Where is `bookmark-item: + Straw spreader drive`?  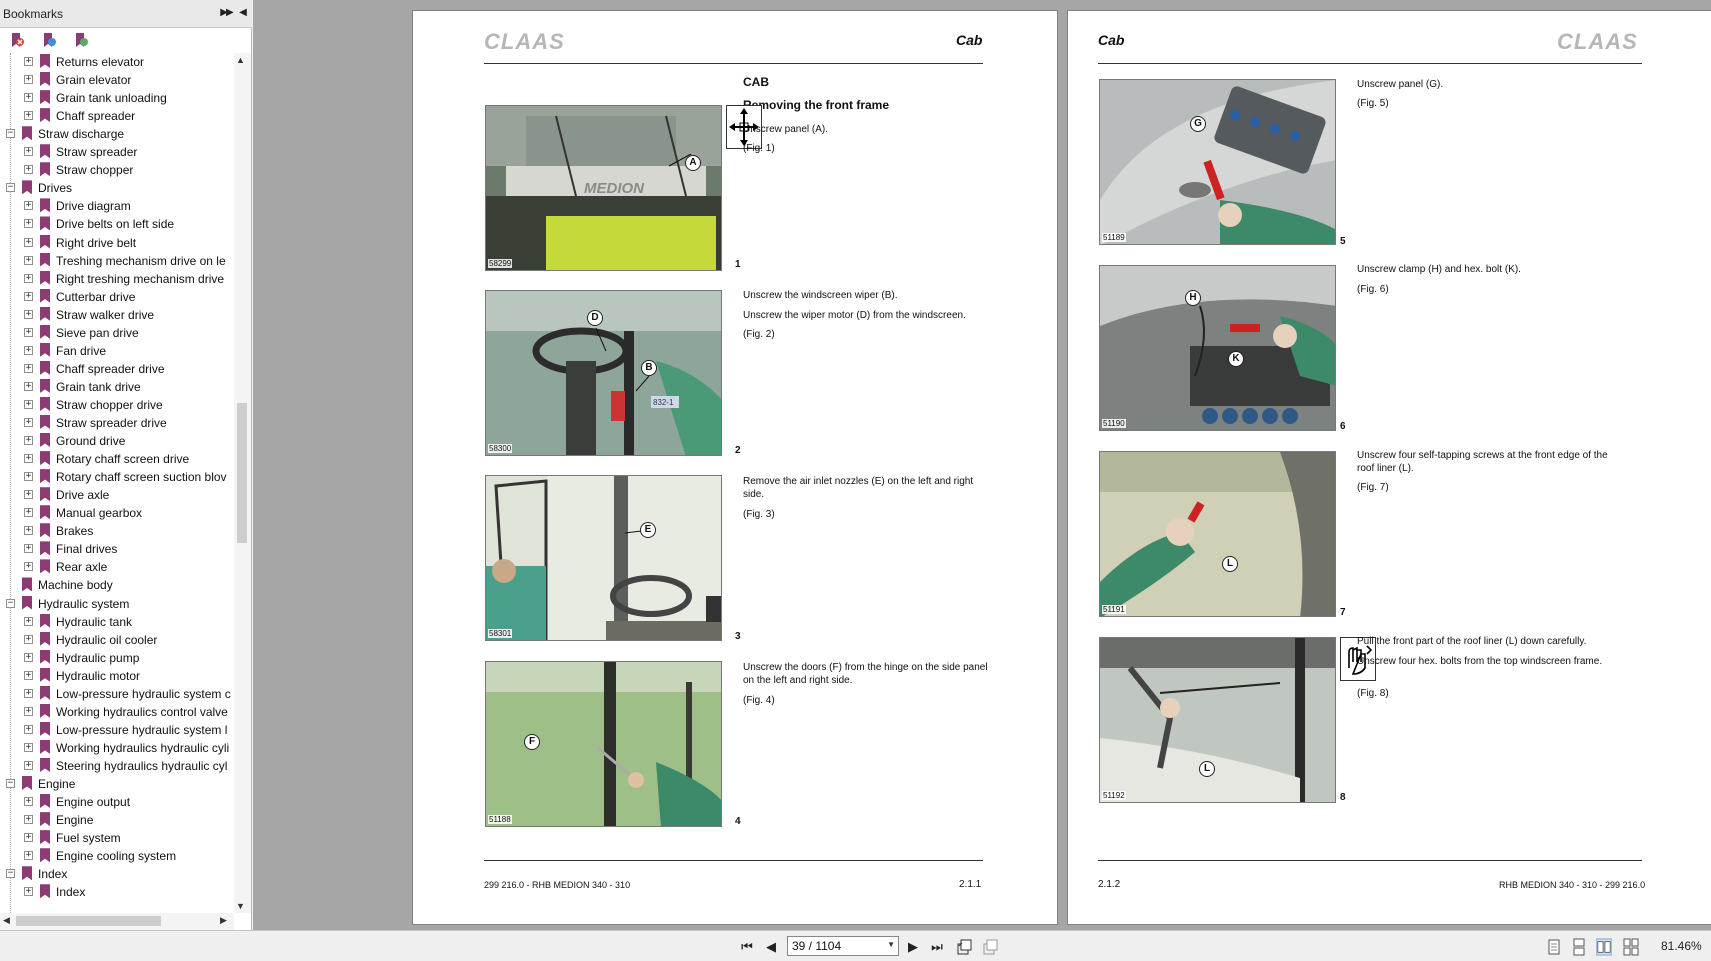 bookmark-item: + Straw spreader drive is located at coordinates (117, 423).